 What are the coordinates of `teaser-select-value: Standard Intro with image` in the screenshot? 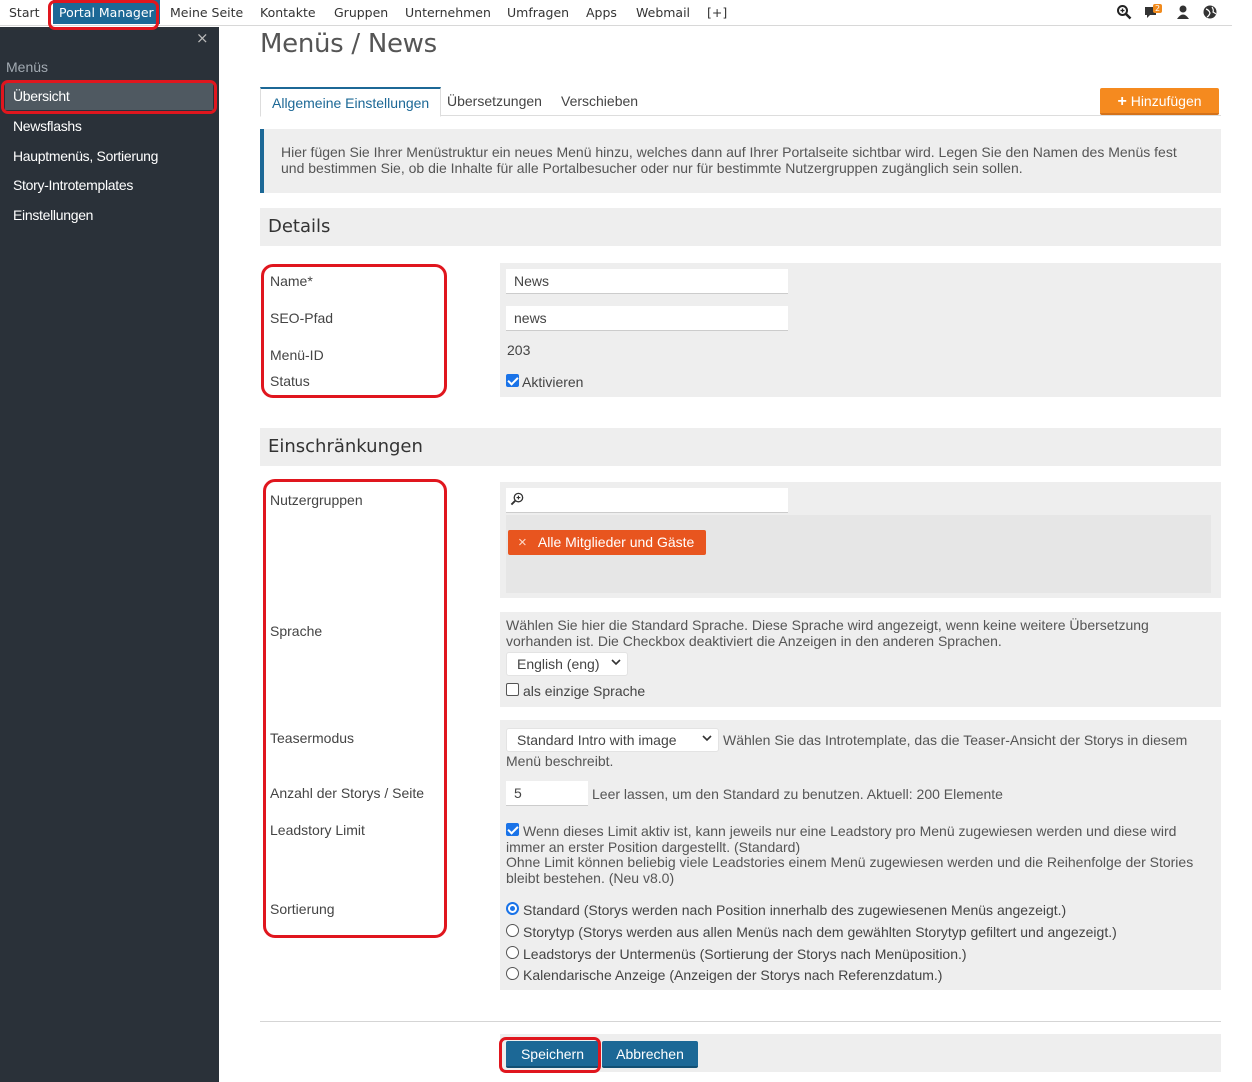 It's located at (597, 740).